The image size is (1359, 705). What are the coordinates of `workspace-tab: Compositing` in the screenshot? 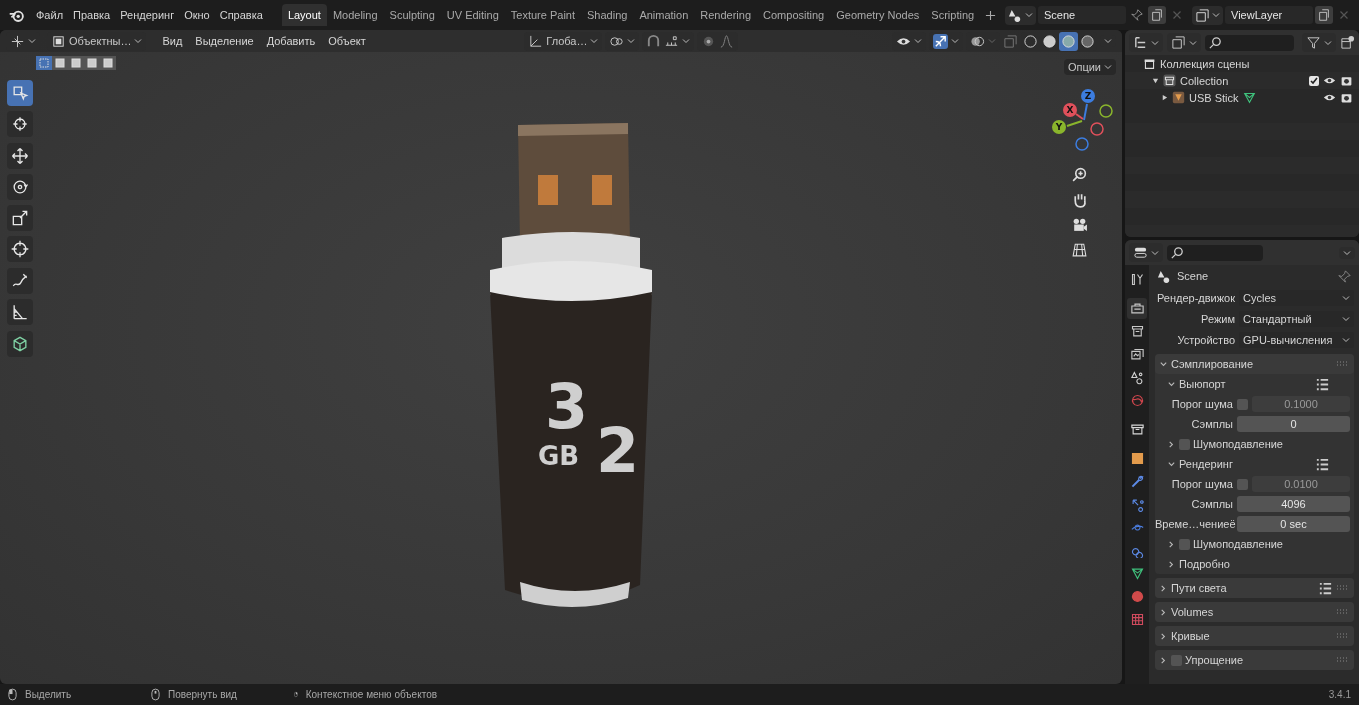 It's located at (794, 15).